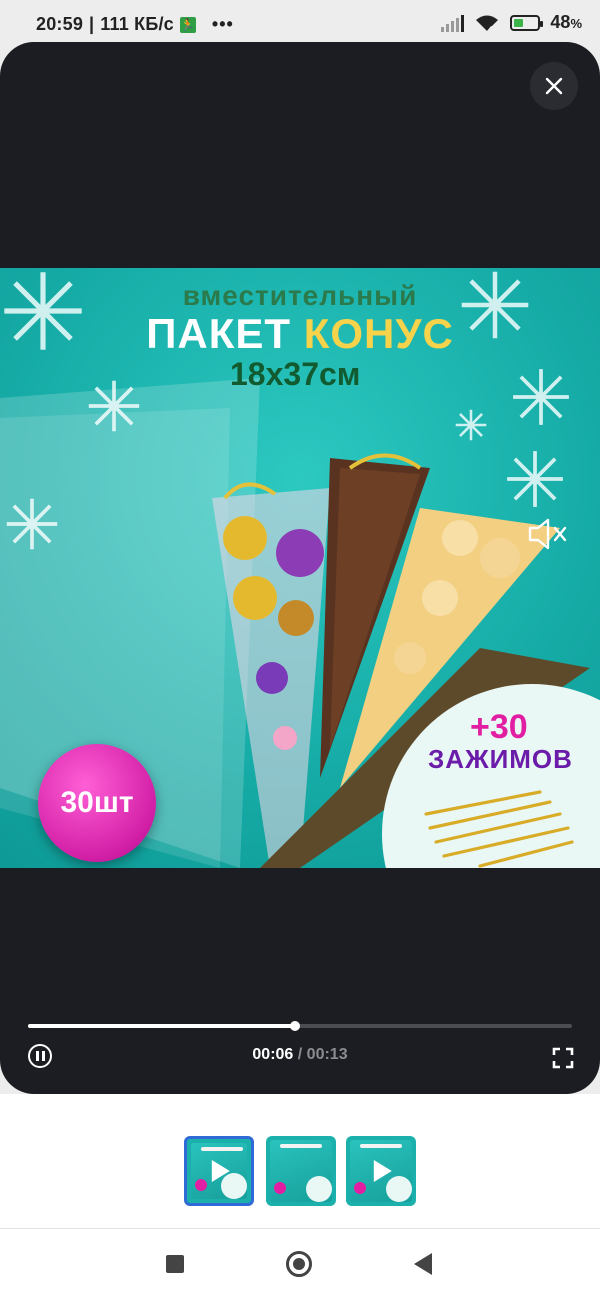 This screenshot has height=1300, width=600. What do you see at coordinates (423, 1264) in the screenshot?
I see `triangle-back-icon` at bounding box center [423, 1264].